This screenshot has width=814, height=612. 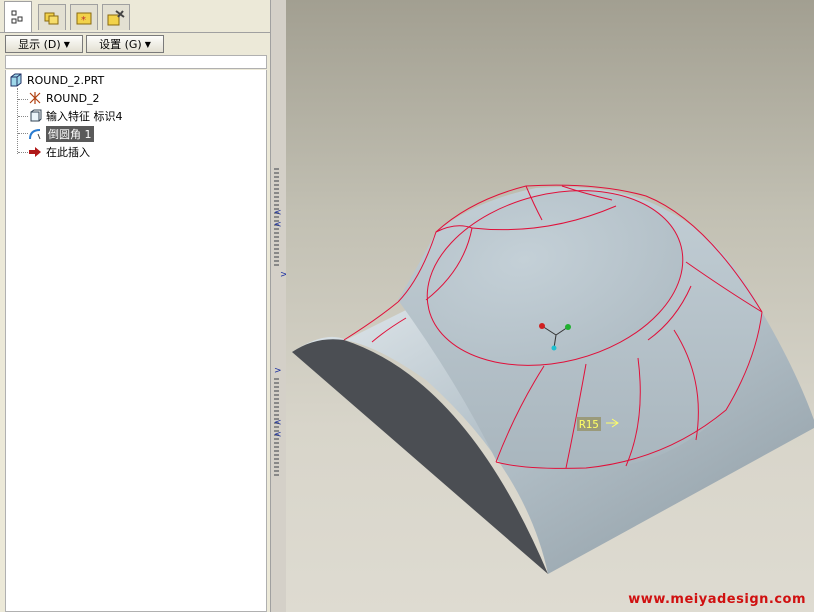 I want to click on tree-item-label-selected: 倒圆角 1, so click(x=70, y=134).